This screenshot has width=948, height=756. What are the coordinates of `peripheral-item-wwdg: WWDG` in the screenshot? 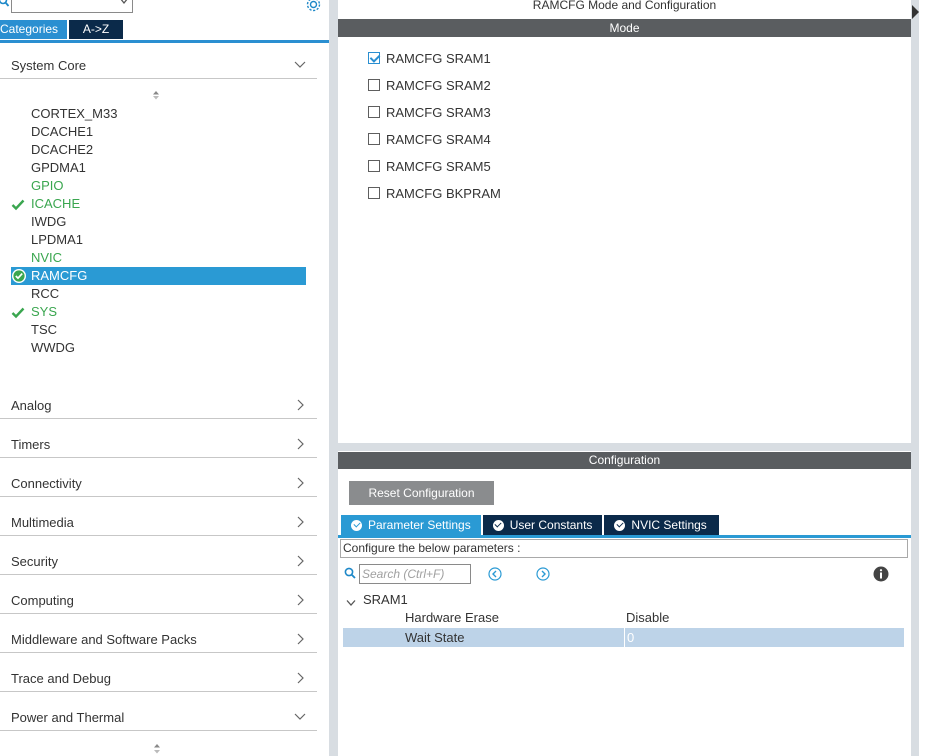 It's located at (158, 348).